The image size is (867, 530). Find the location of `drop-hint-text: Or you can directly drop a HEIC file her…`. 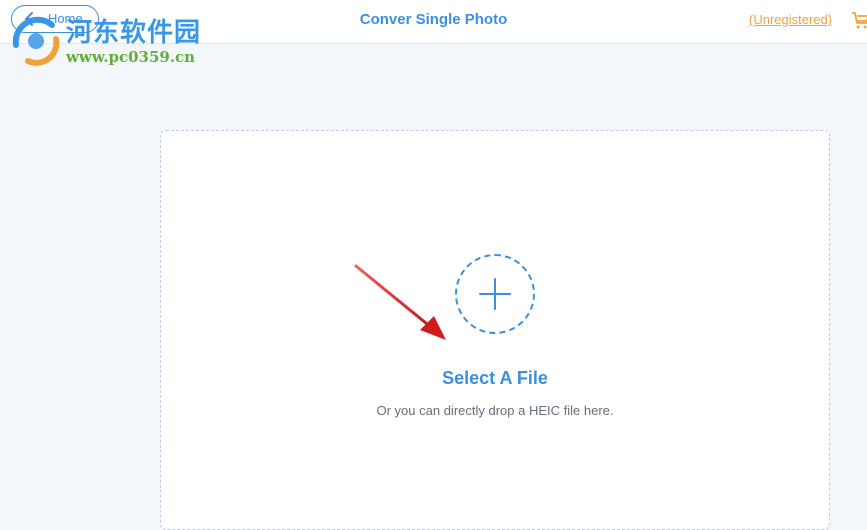

drop-hint-text: Or you can directly drop a HEIC file her… is located at coordinates (495, 410).